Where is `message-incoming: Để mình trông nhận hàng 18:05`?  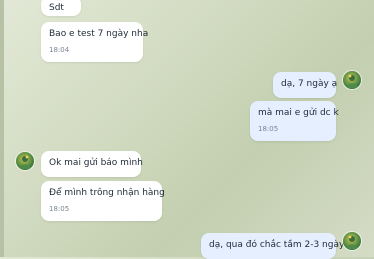 message-incoming: Để mình trông nhận hàng 18:05 is located at coordinates (103, 201).